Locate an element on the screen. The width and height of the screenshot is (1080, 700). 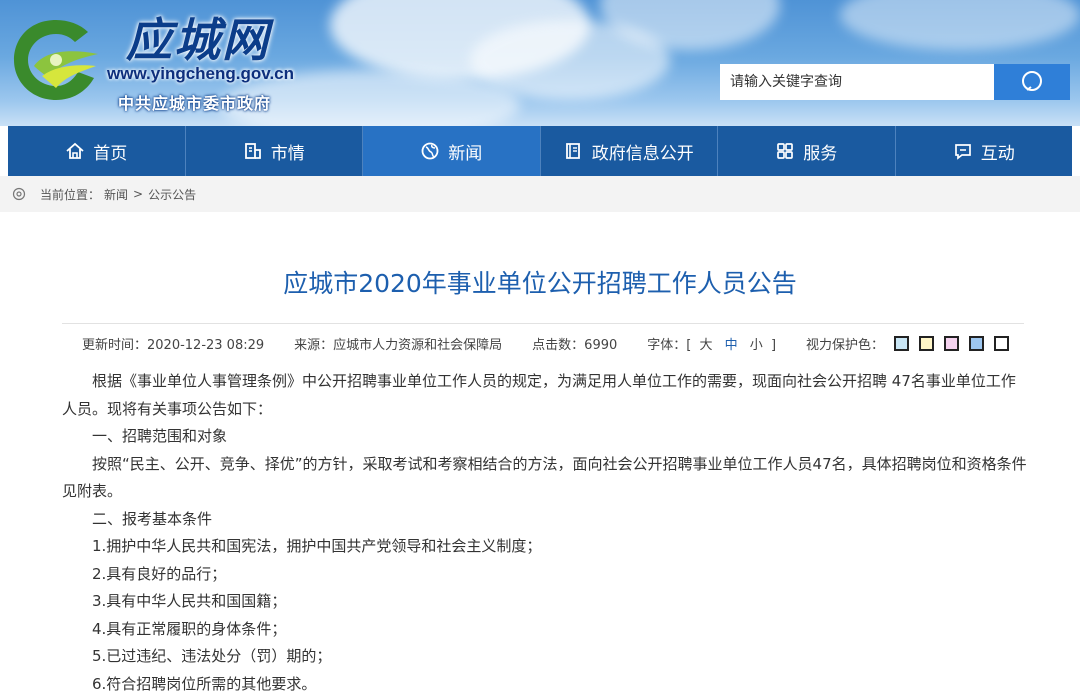
article-paragraph: 1.拥护中华人民共和国宪法，拥护中国共产党领导和社会主义制度； is located at coordinates (317, 546).